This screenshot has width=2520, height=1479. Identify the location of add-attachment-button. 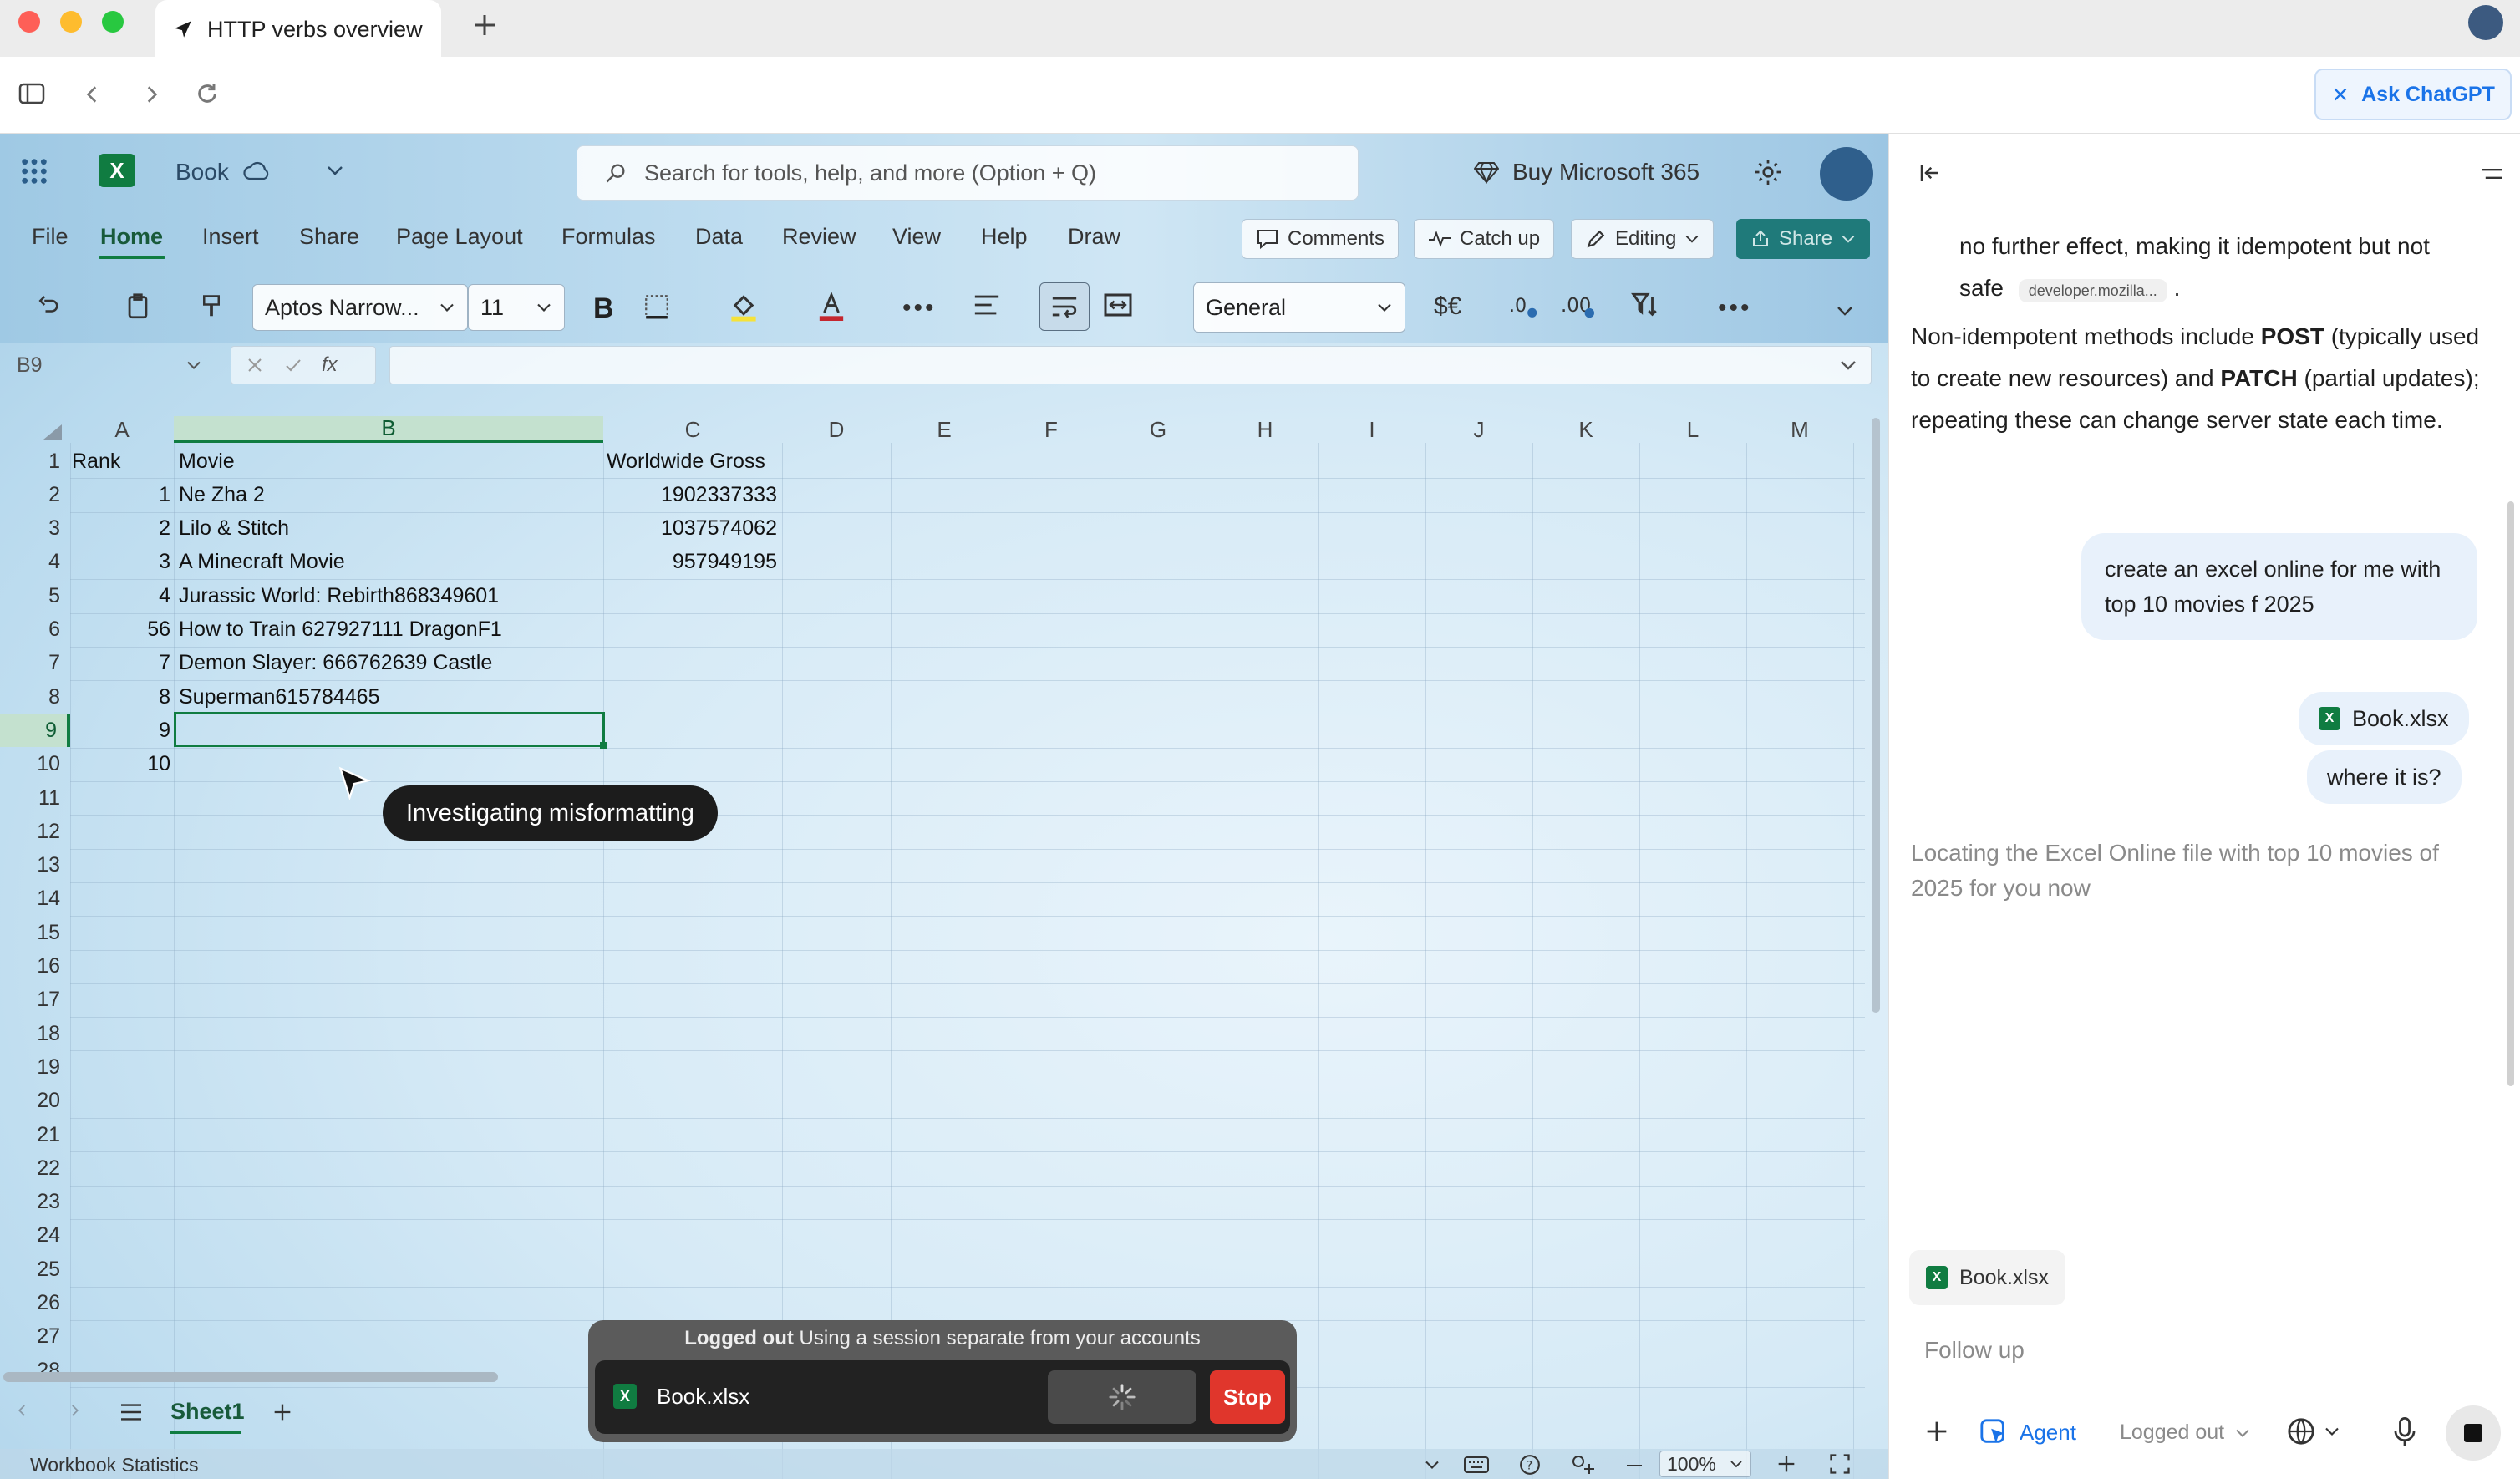
(1937, 1432).